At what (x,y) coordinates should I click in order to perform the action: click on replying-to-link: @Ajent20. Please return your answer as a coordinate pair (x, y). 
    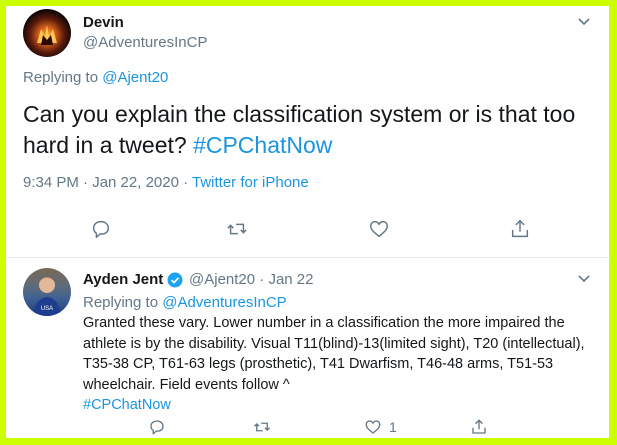
    Looking at the image, I should click on (135, 77).